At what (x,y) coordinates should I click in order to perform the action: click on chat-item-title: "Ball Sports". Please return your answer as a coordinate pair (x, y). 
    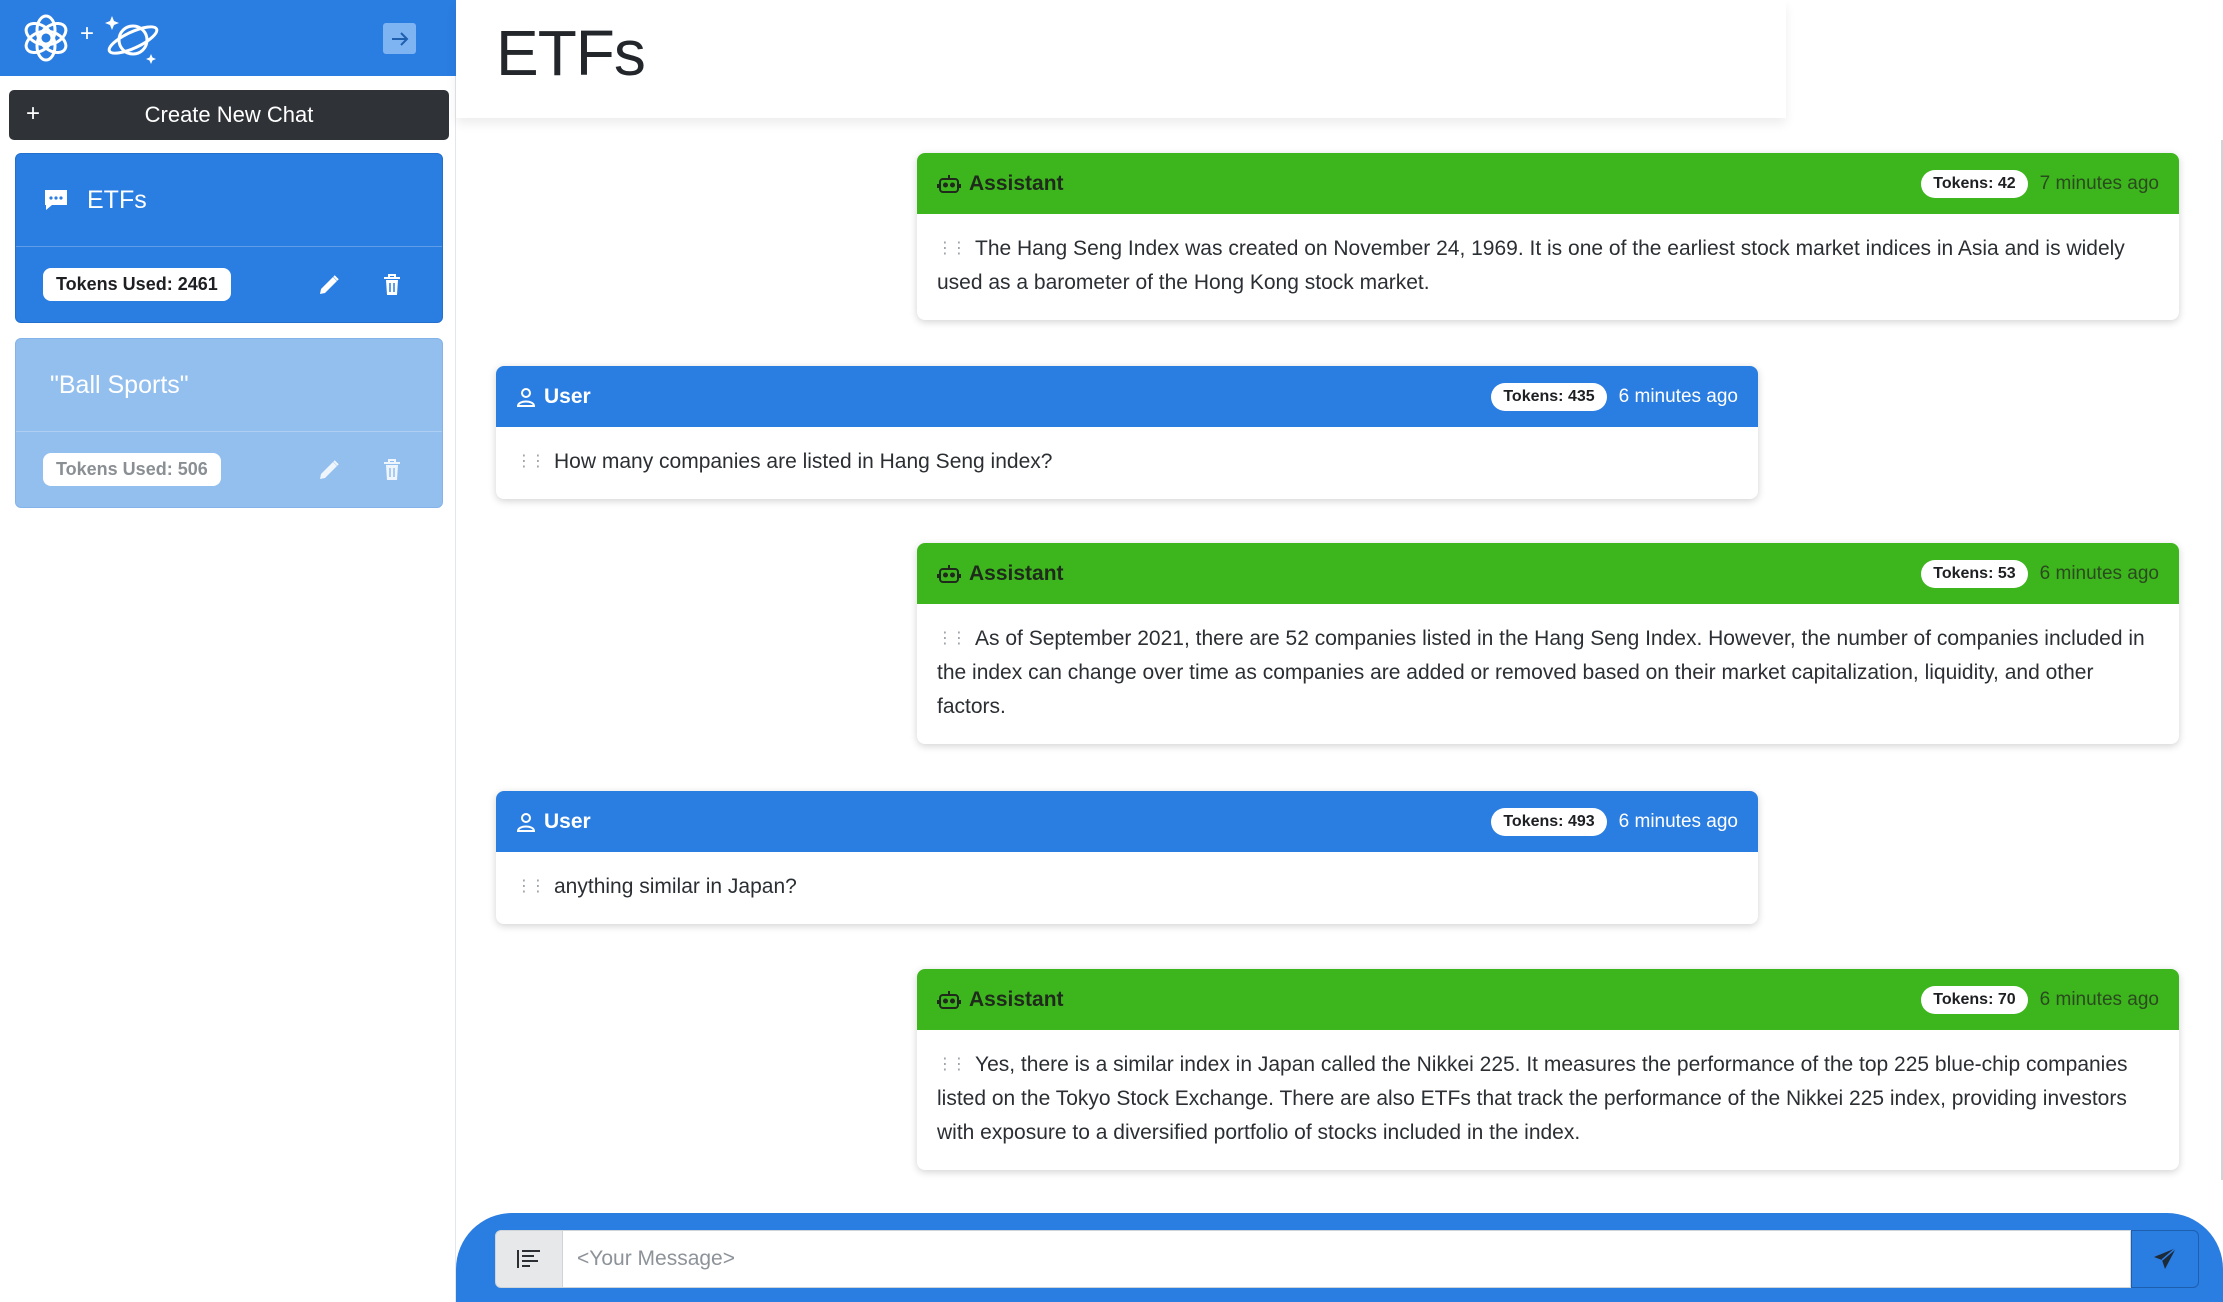
    Looking at the image, I should click on (119, 384).